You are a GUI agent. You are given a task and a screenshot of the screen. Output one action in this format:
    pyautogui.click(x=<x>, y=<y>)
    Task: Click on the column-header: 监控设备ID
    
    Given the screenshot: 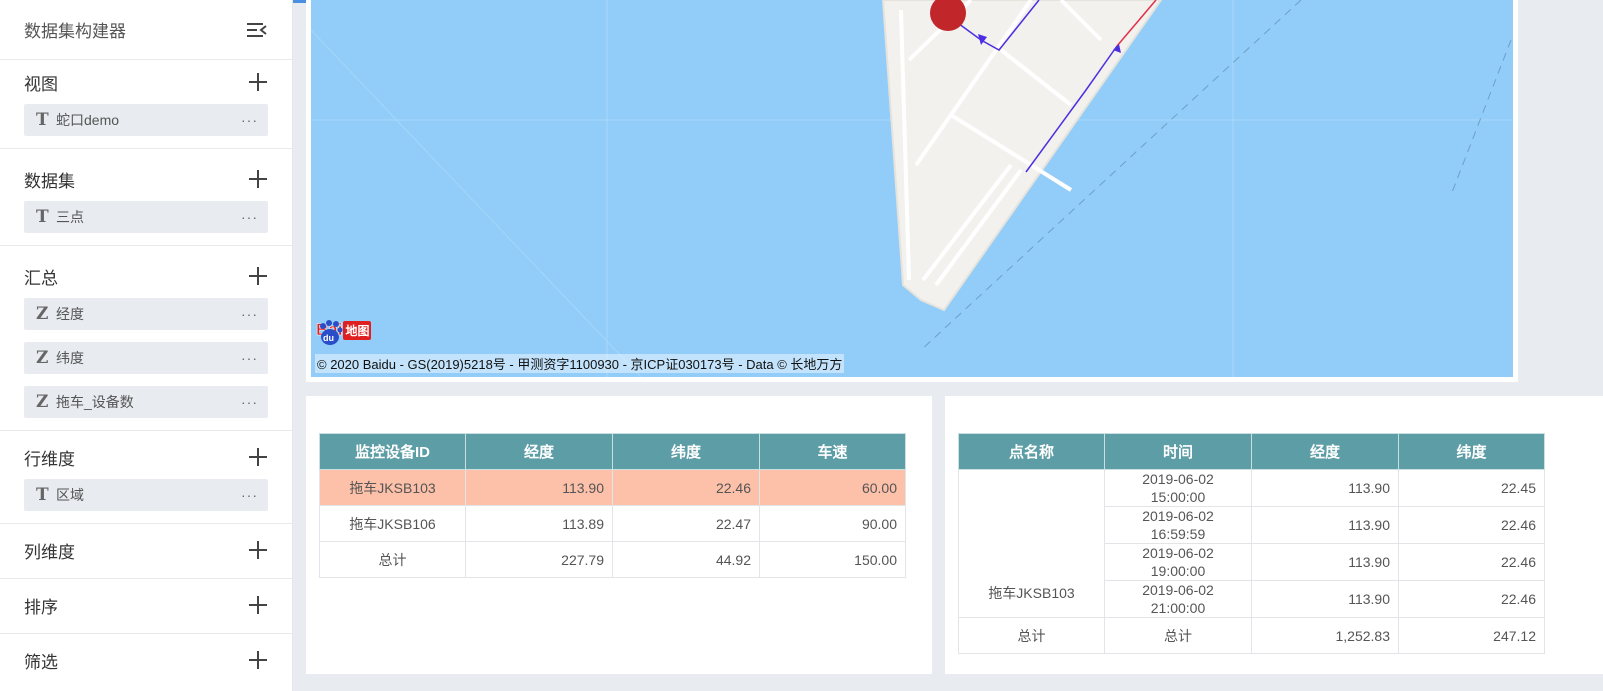 What is the action you would take?
    pyautogui.click(x=392, y=451)
    